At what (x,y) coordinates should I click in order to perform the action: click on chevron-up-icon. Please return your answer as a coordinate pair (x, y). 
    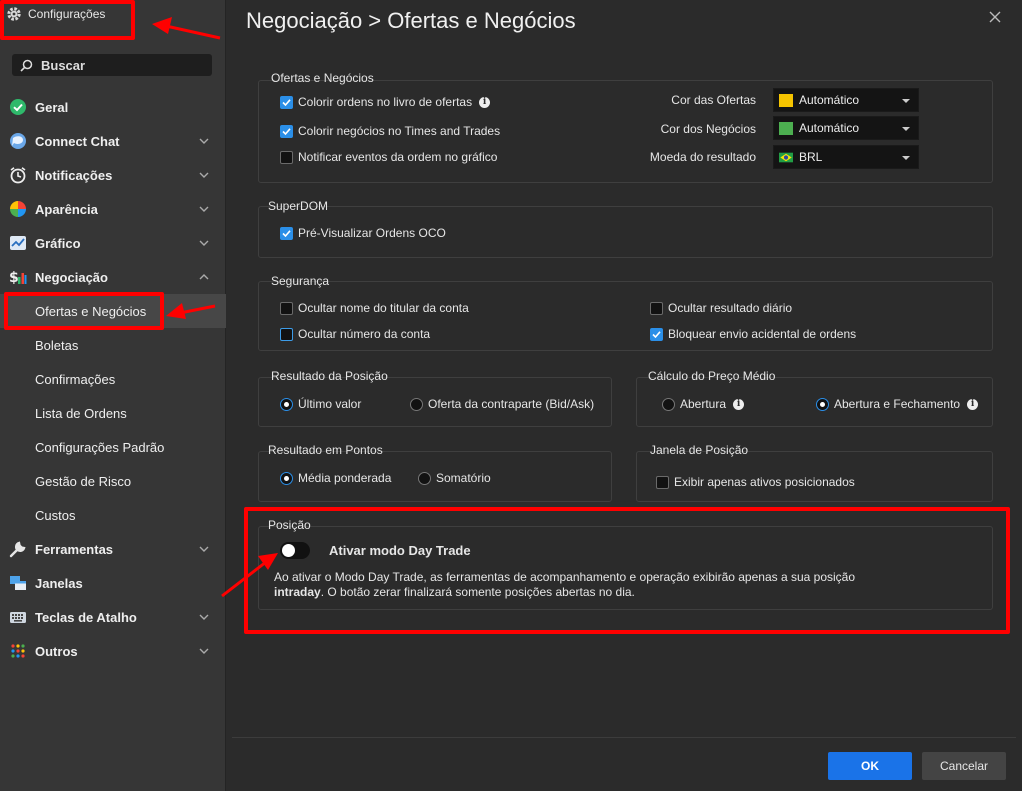
    Looking at the image, I should click on (204, 277).